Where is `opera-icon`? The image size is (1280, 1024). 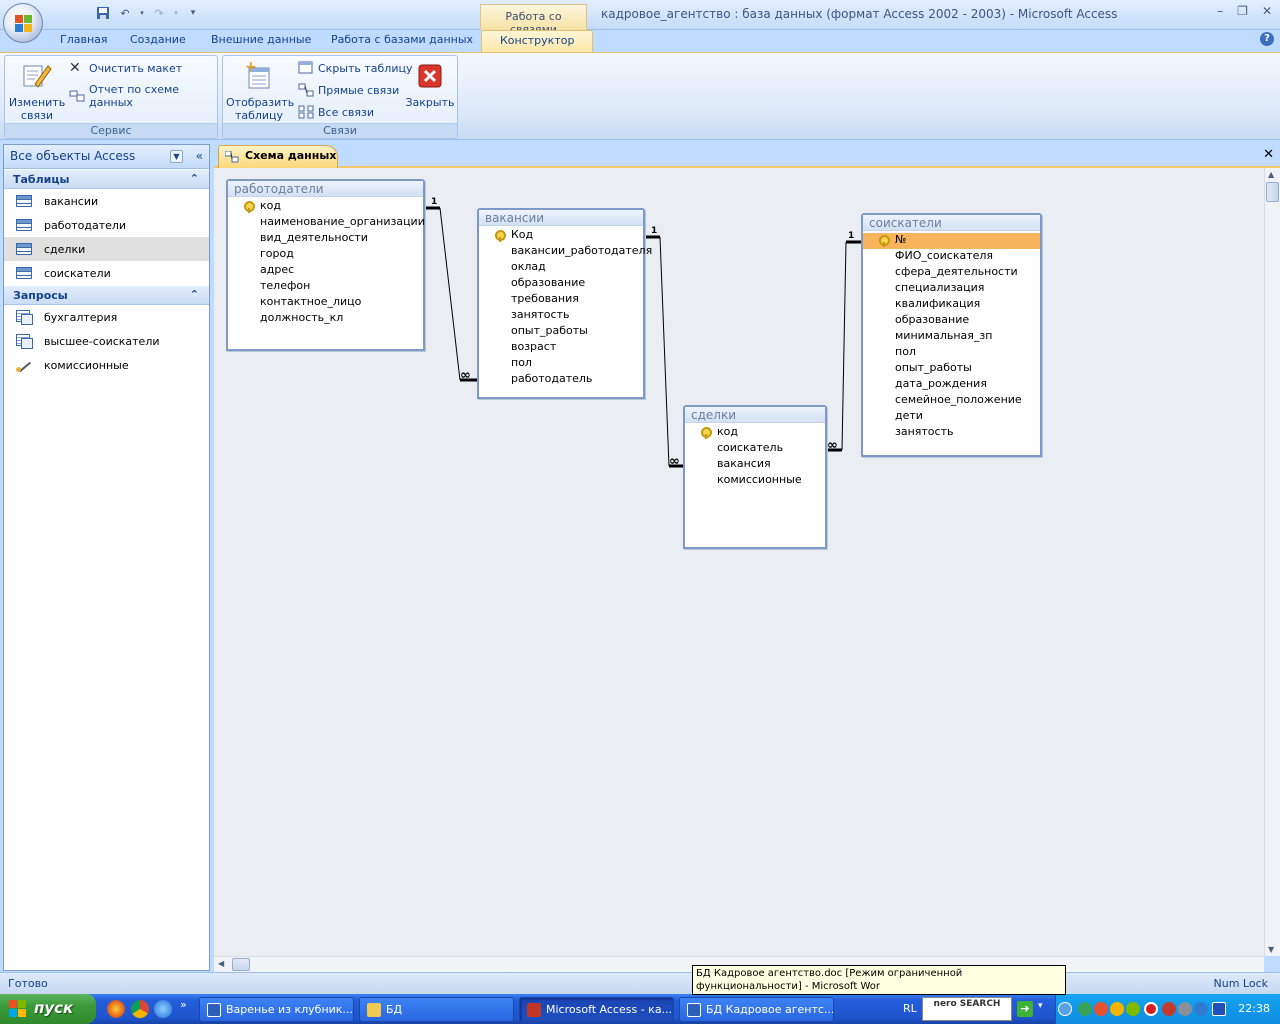 opera-icon is located at coordinates (1151, 1009).